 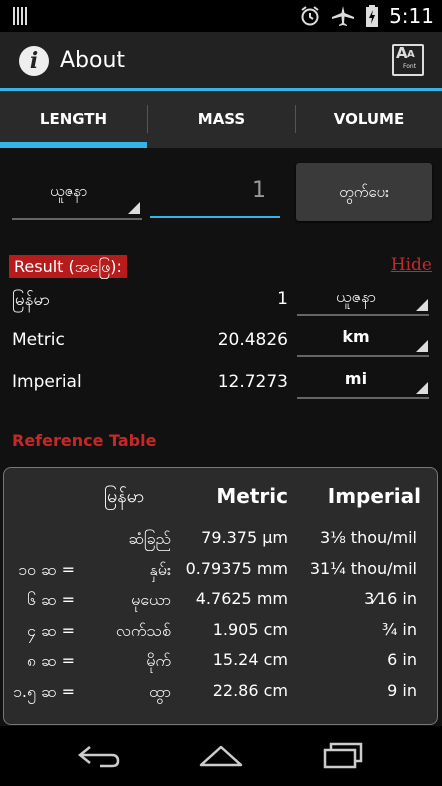 I want to click on tab-mass: MASS, so click(x=221, y=119).